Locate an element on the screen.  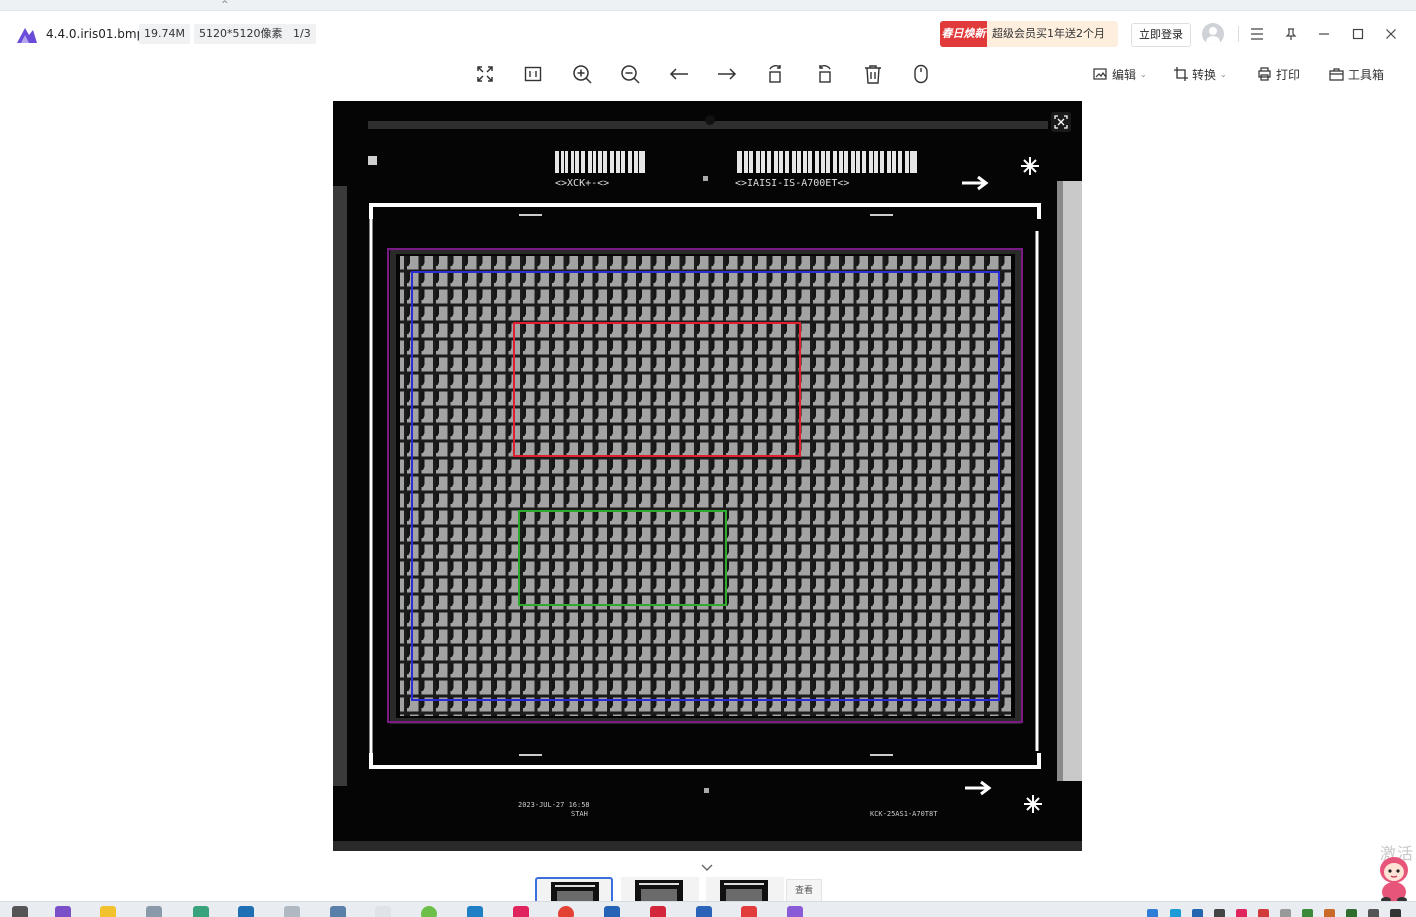
visual-studio-icon is located at coordinates (63, 911).